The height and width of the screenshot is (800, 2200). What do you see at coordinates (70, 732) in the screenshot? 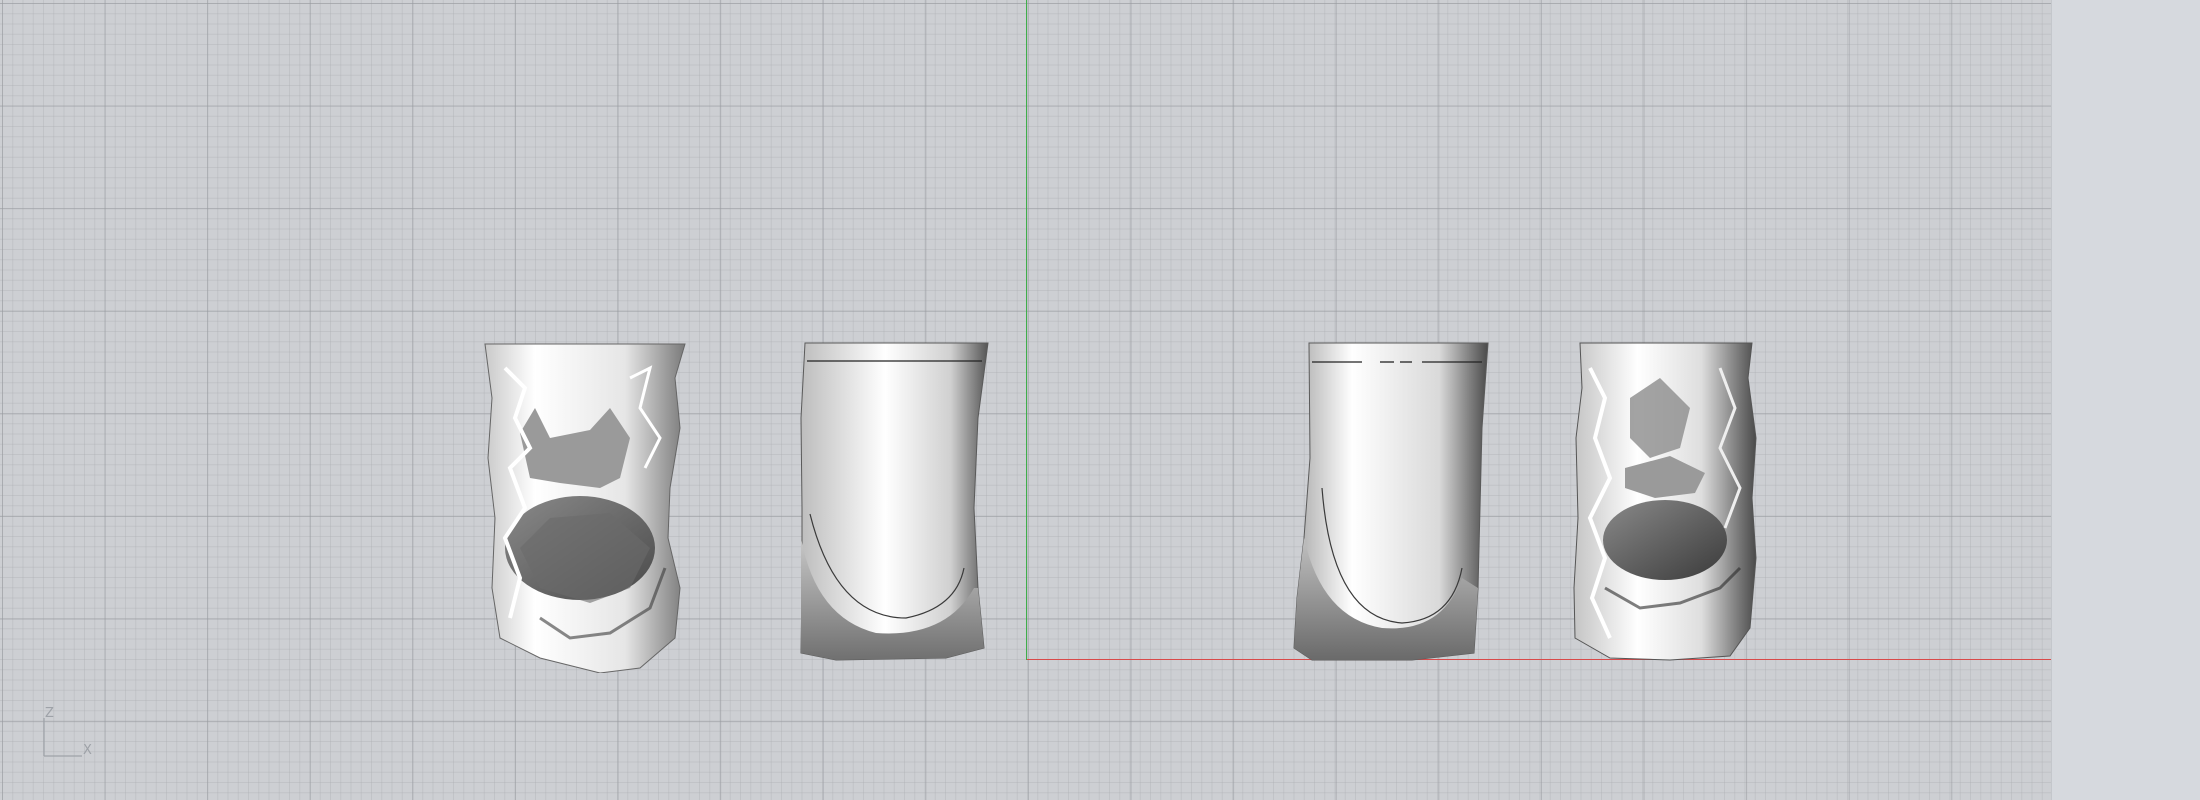
I see `axis-gizmo: Z X` at bounding box center [70, 732].